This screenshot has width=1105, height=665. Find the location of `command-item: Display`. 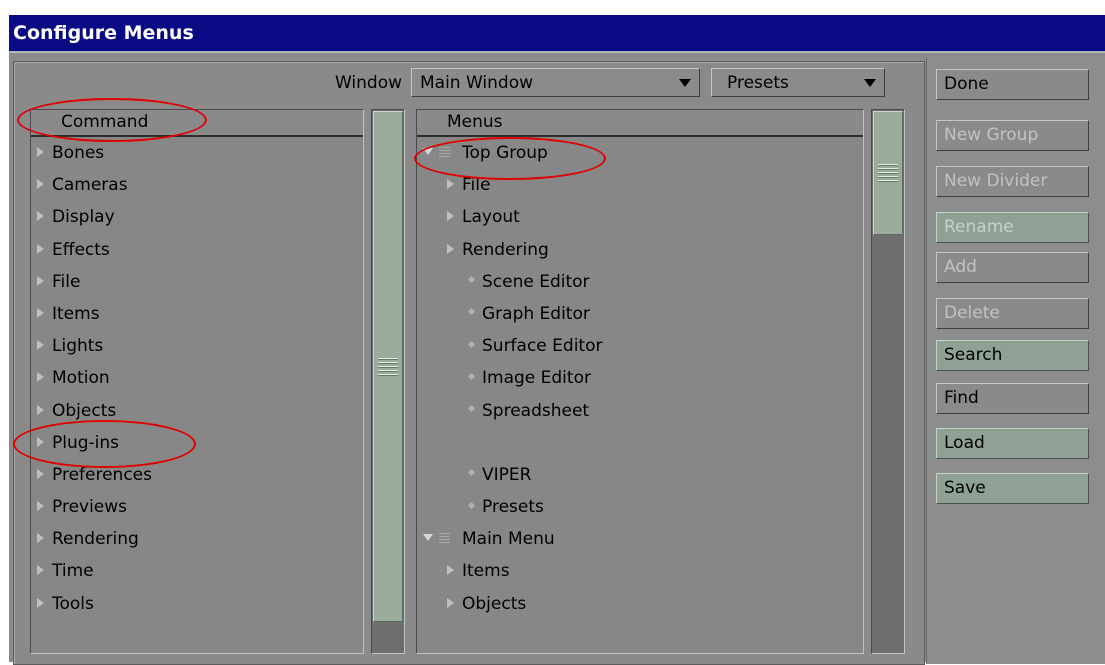

command-item: Display is located at coordinates (197, 217).